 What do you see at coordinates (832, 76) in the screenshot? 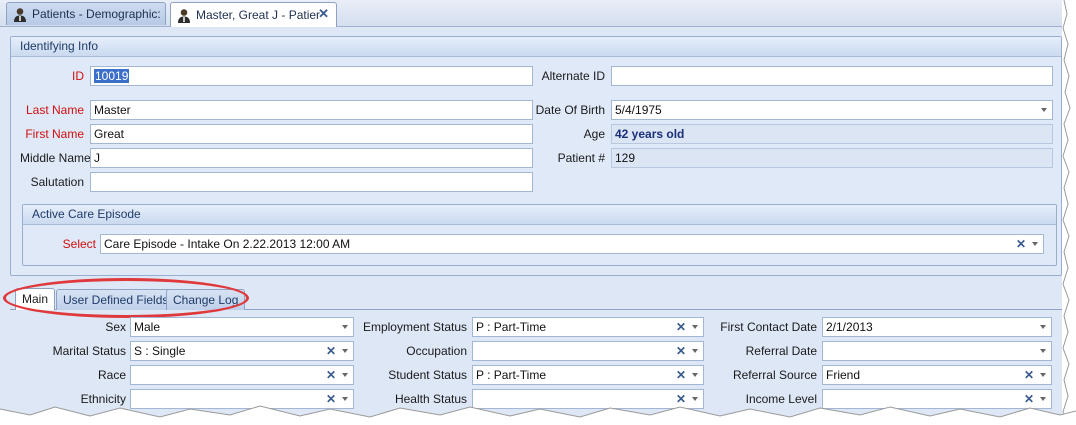
I see `alternate-id-field` at bounding box center [832, 76].